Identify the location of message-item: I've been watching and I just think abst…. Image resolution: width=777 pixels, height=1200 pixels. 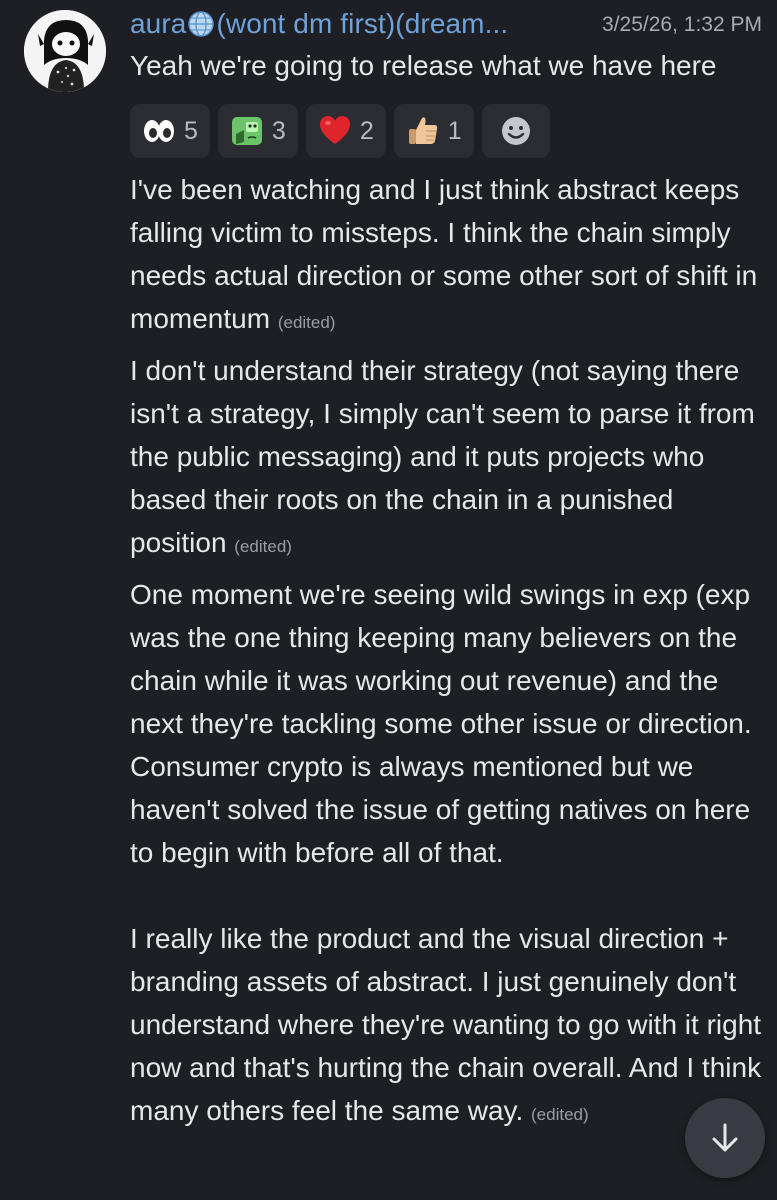
(450, 256).